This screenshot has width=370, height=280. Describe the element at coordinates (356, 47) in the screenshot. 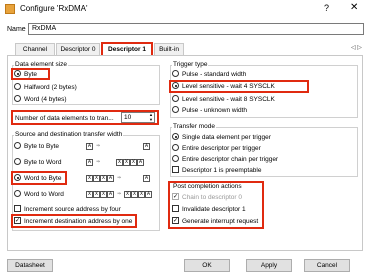

I see `tab-scroll-arrows: ◁ ▷` at that location.